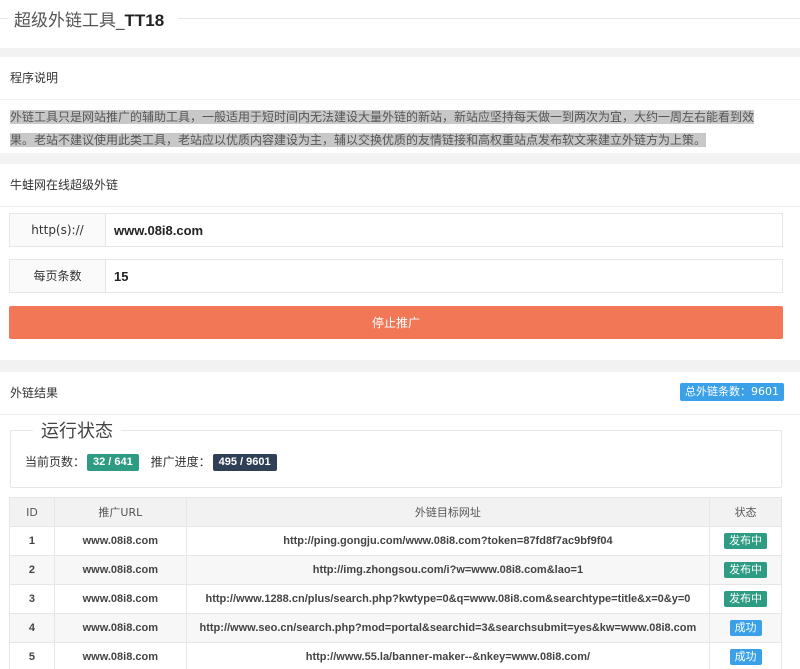 This screenshot has width=800, height=669. What do you see at coordinates (400, 24) in the screenshot?
I see `page-header: 超级外链工具_TT18` at bounding box center [400, 24].